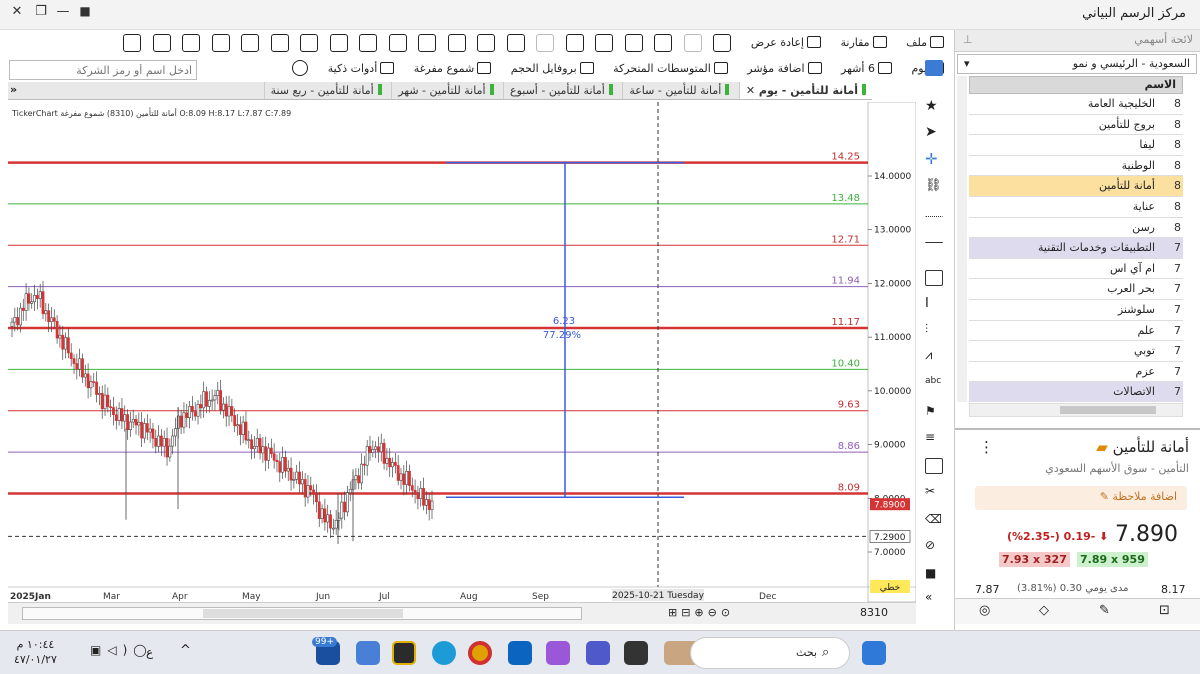  Describe the element at coordinates (934, 68) in the screenshot. I see `pencil-icon` at that location.